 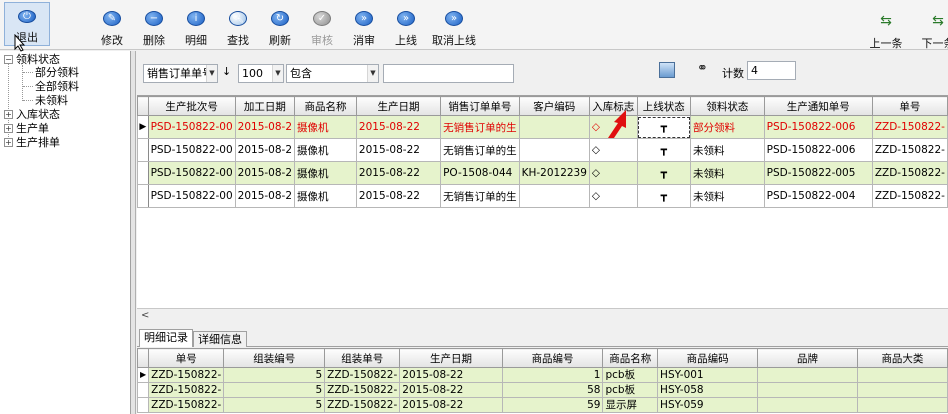 What do you see at coordinates (630, 375) in the screenshot?
I see `cell: pcb板` at bounding box center [630, 375].